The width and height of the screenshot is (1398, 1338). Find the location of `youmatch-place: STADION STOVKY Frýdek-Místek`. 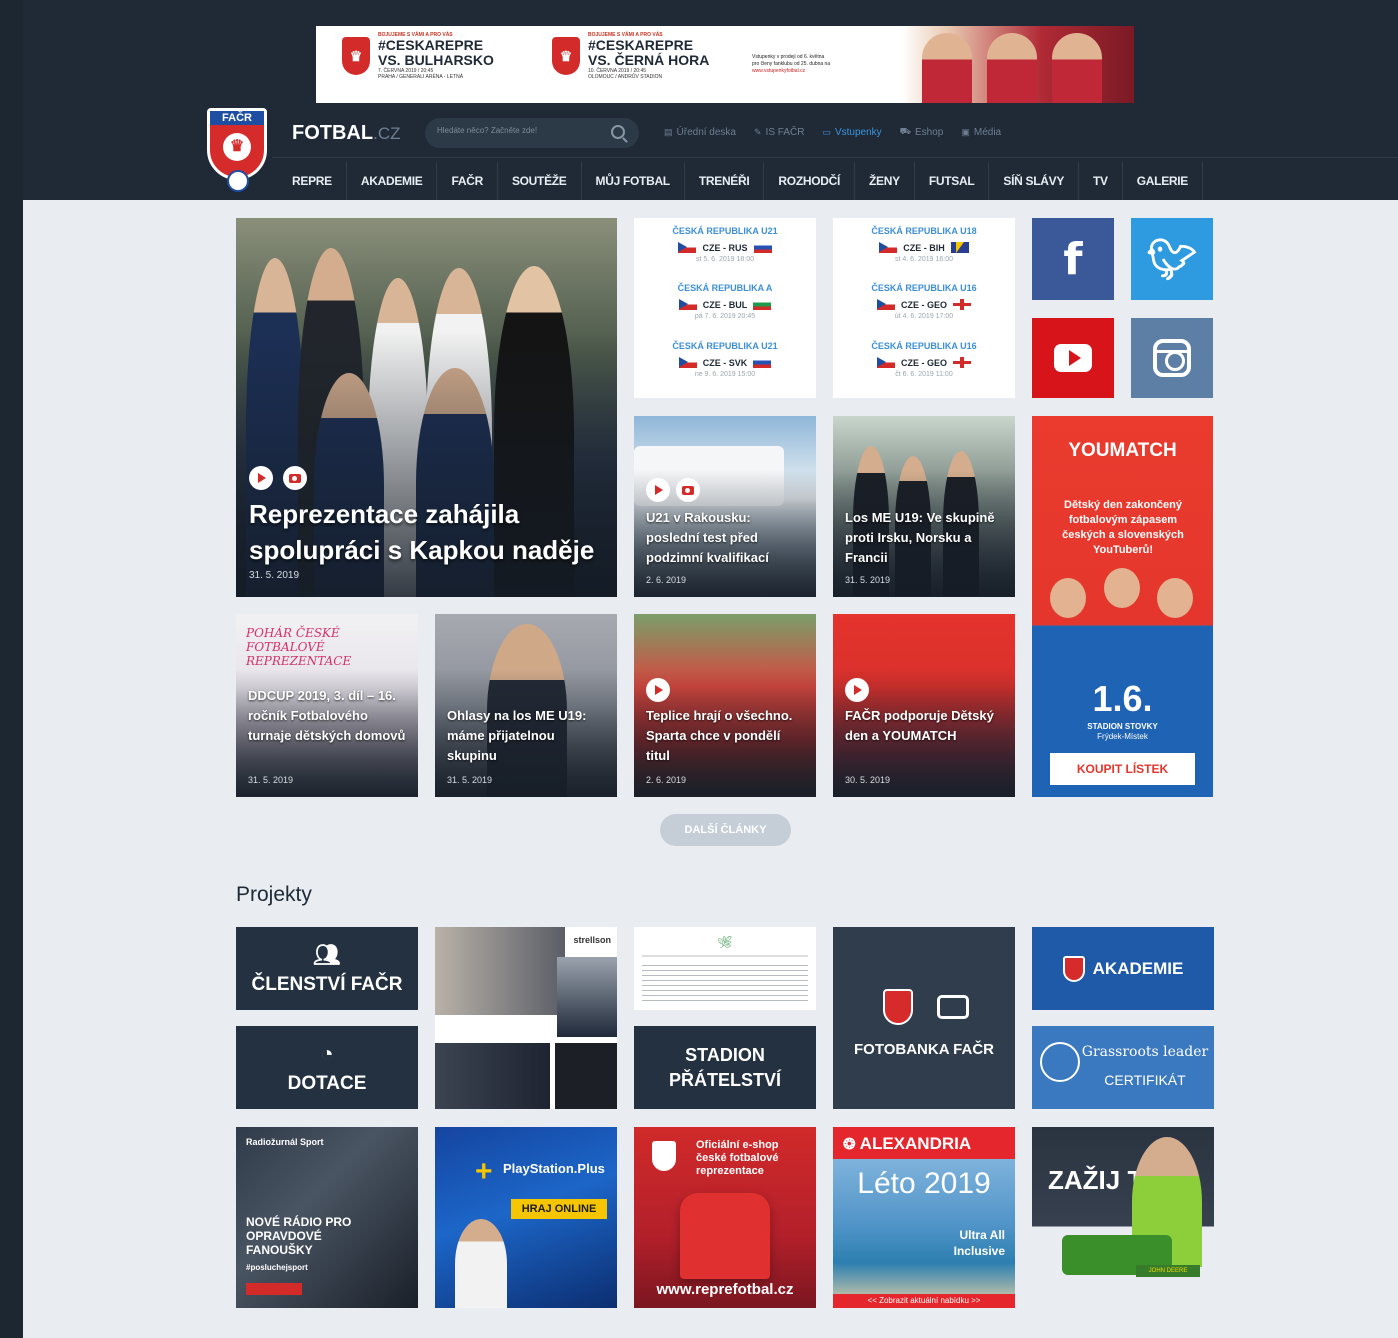

youmatch-place: STADION STOVKY Frýdek-Místek is located at coordinates (1122, 731).